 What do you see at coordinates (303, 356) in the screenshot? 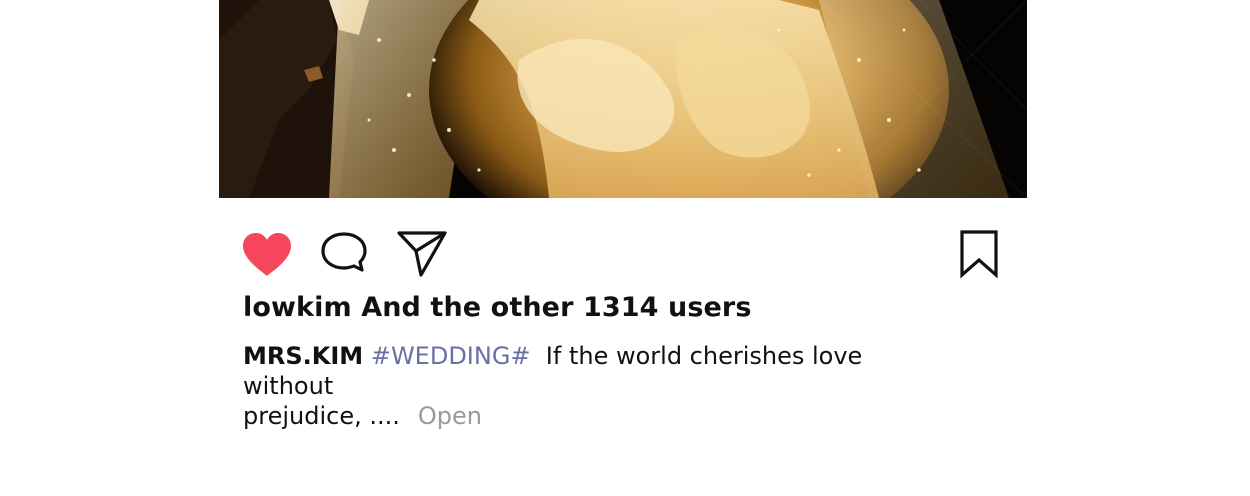
I see `caption-username: MRS.KIM` at bounding box center [303, 356].